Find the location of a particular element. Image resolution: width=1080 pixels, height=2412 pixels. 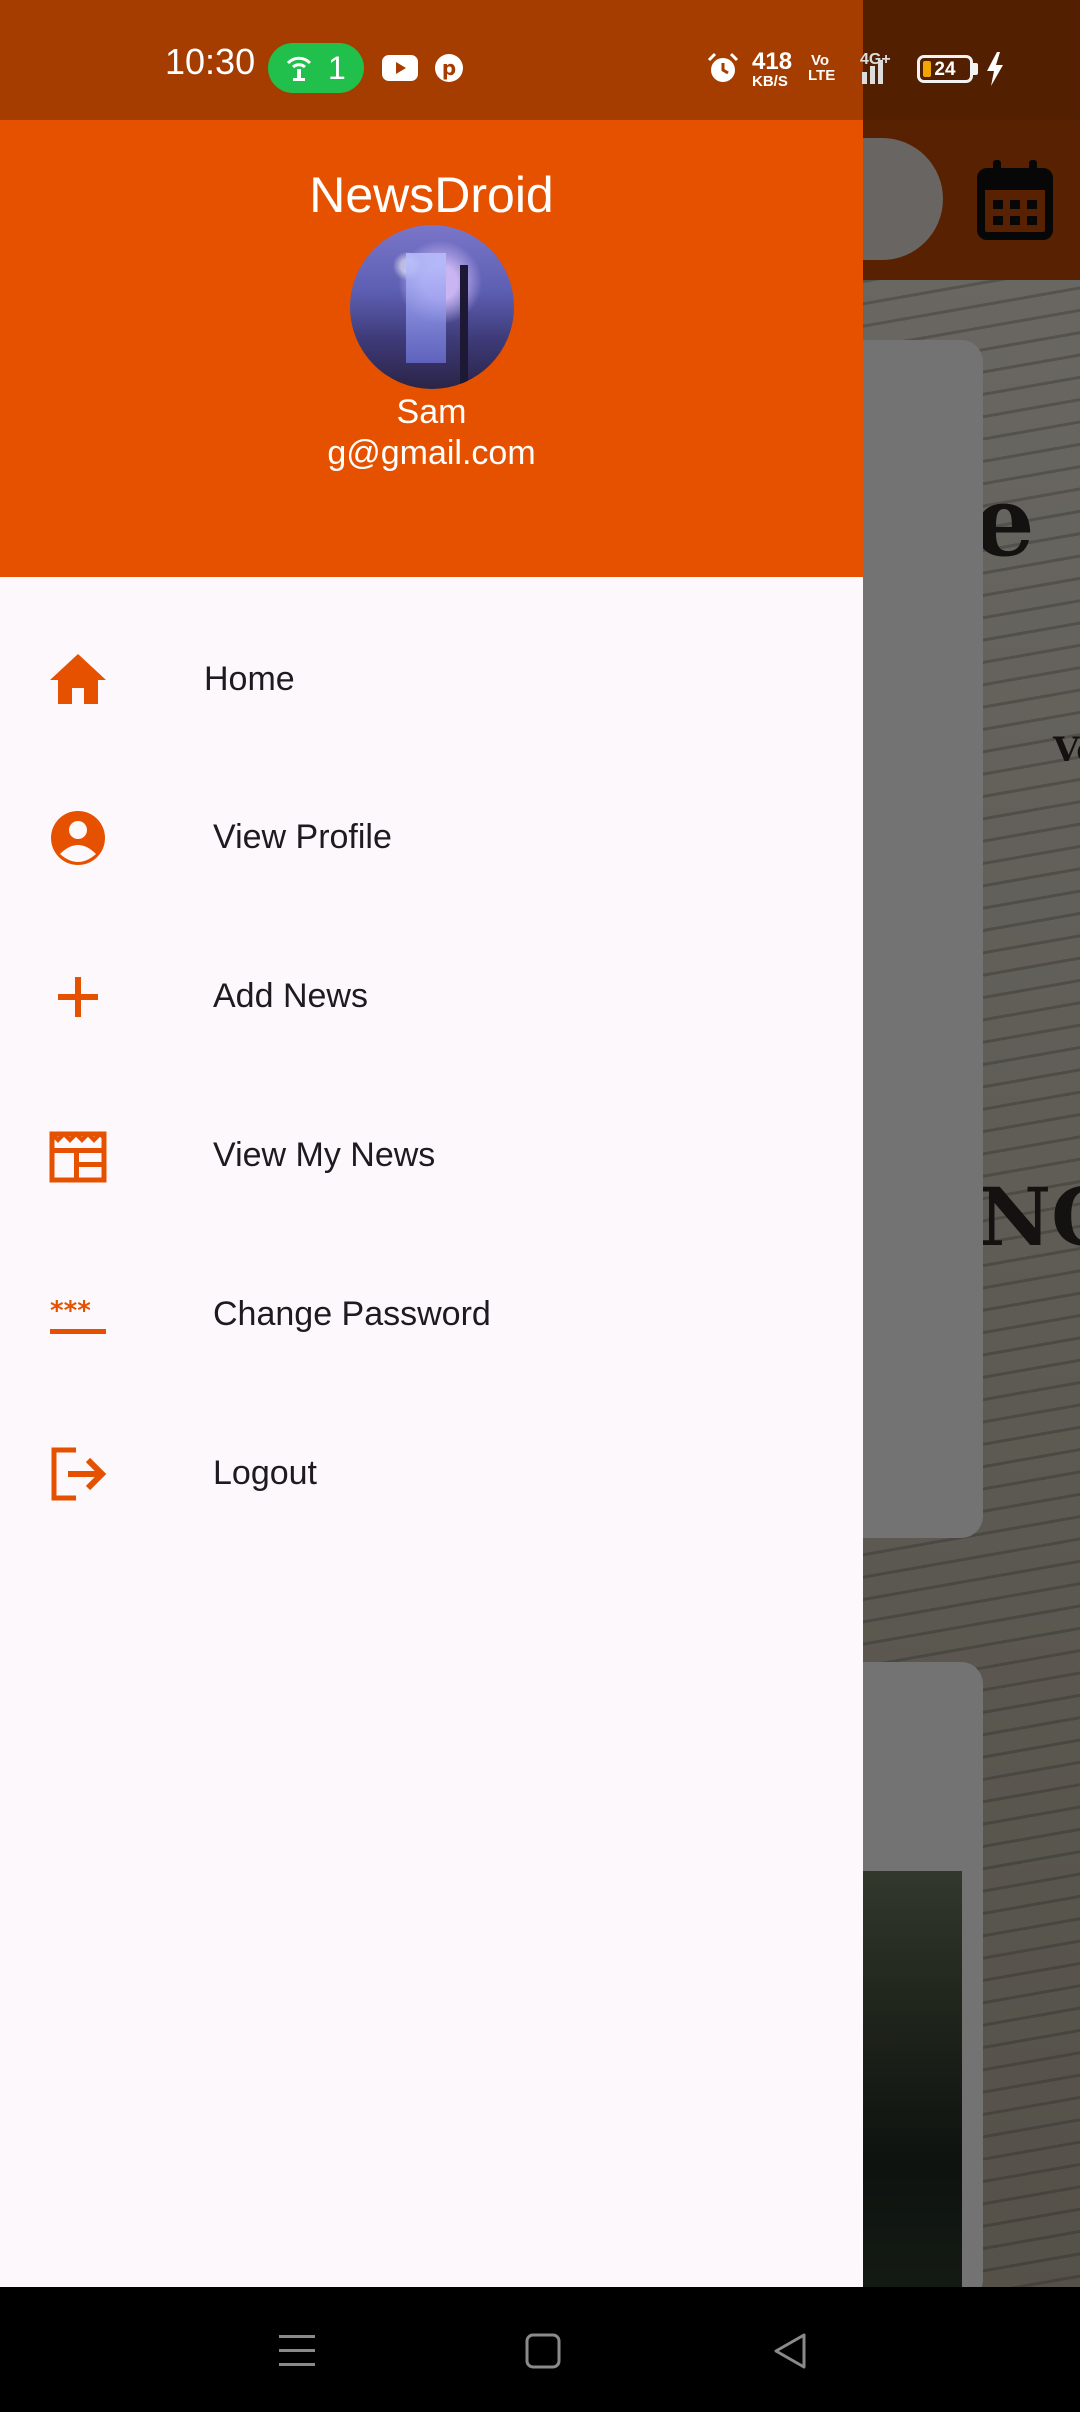

drawer-item-label: Logout is located at coordinates (265, 1473).